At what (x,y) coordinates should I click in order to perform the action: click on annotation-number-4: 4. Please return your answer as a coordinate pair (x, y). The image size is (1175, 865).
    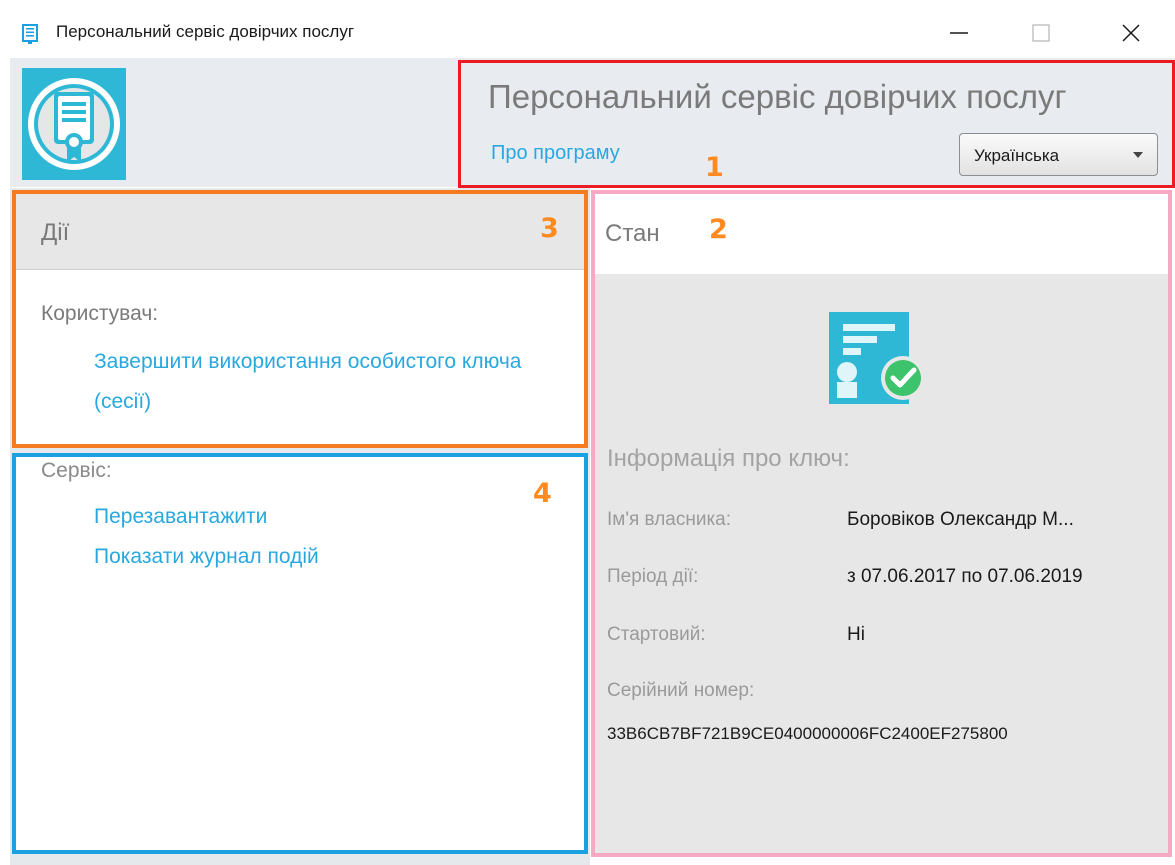
    Looking at the image, I should click on (542, 493).